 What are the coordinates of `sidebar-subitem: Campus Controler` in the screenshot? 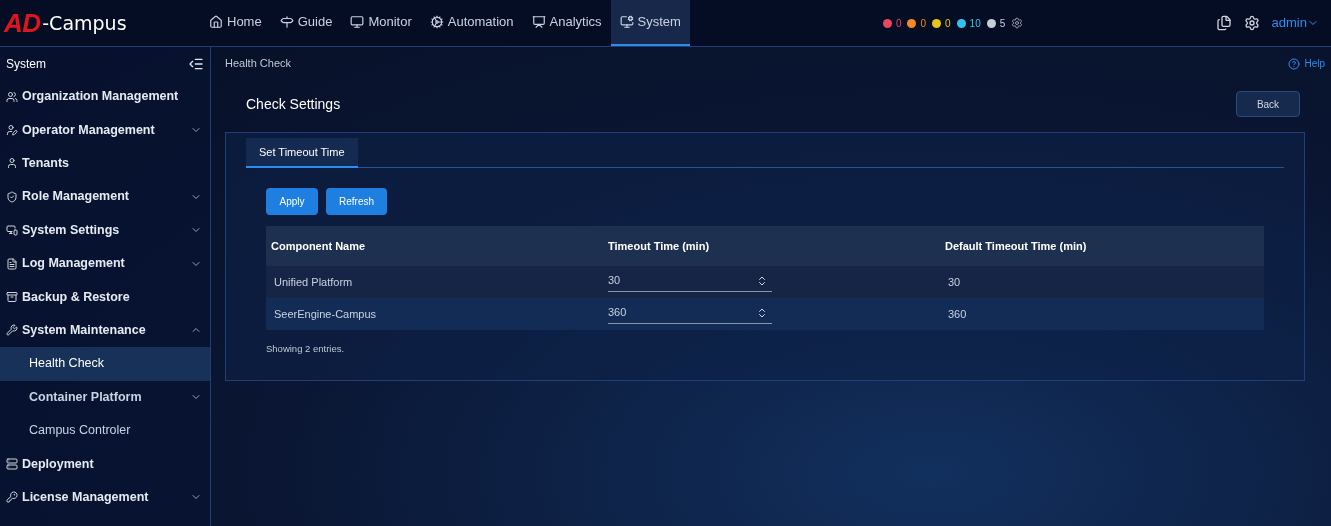 It's located at (105, 430).